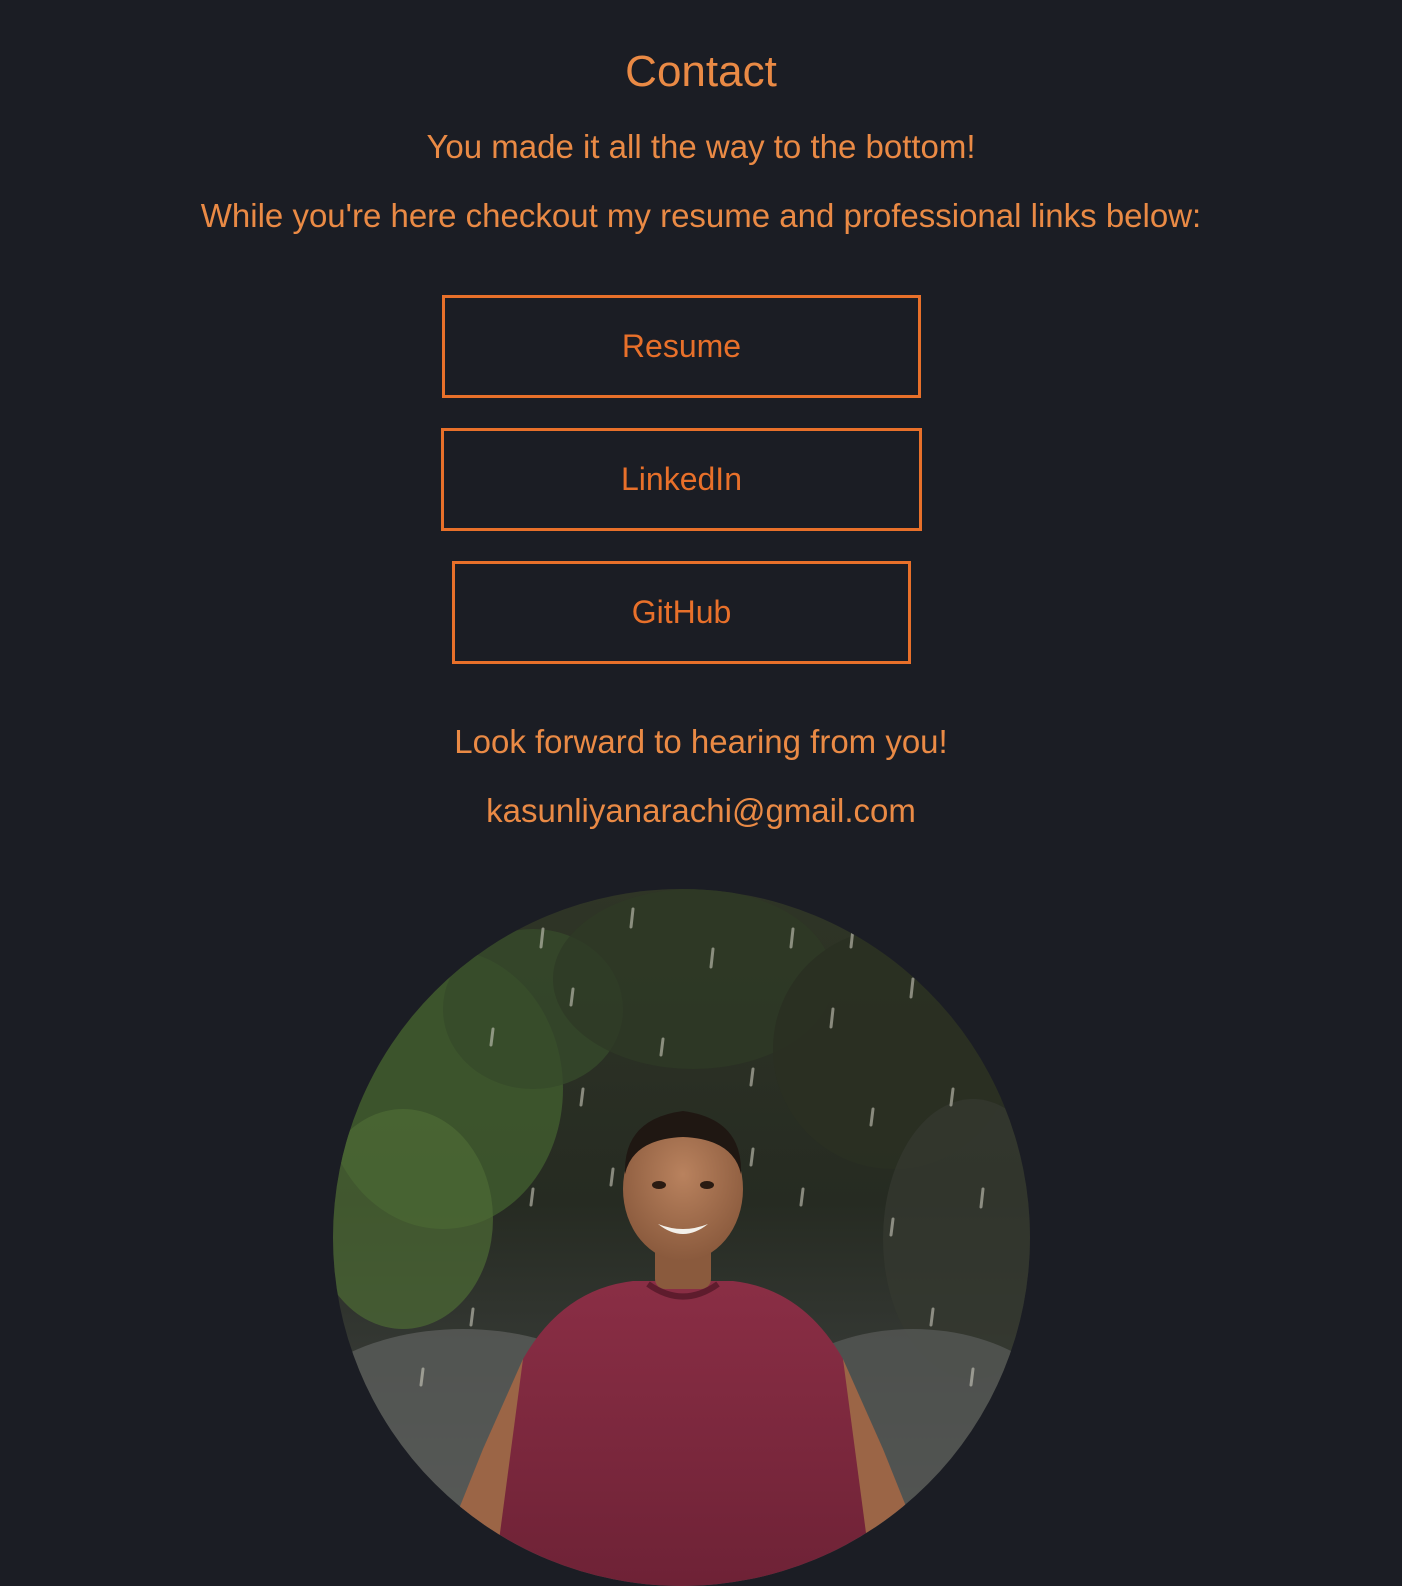  What do you see at coordinates (701, 741) in the screenshot?
I see `closing-text: Look forward to hearing from you!` at bounding box center [701, 741].